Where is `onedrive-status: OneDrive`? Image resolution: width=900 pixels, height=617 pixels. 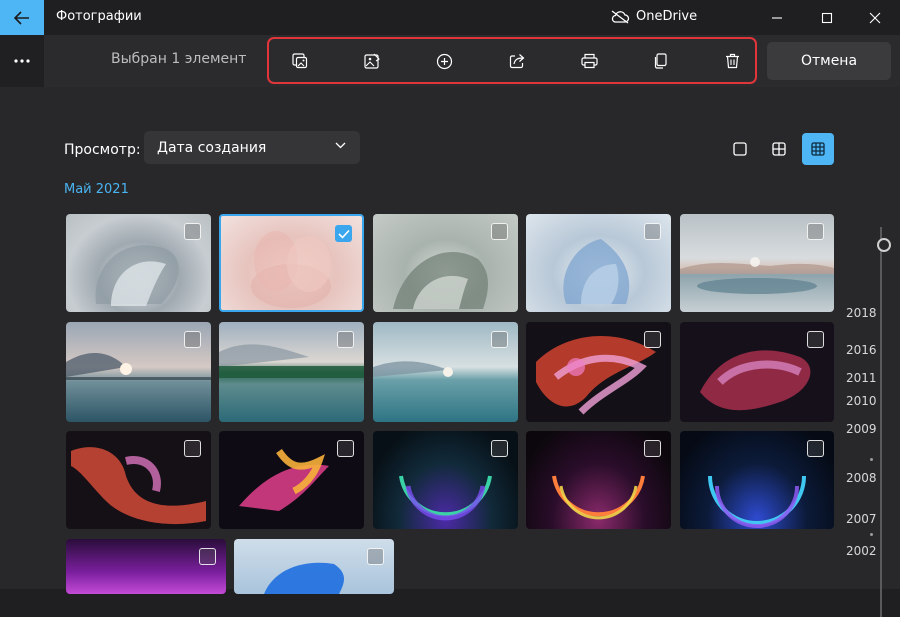 onedrive-status: OneDrive is located at coordinates (653, 16).